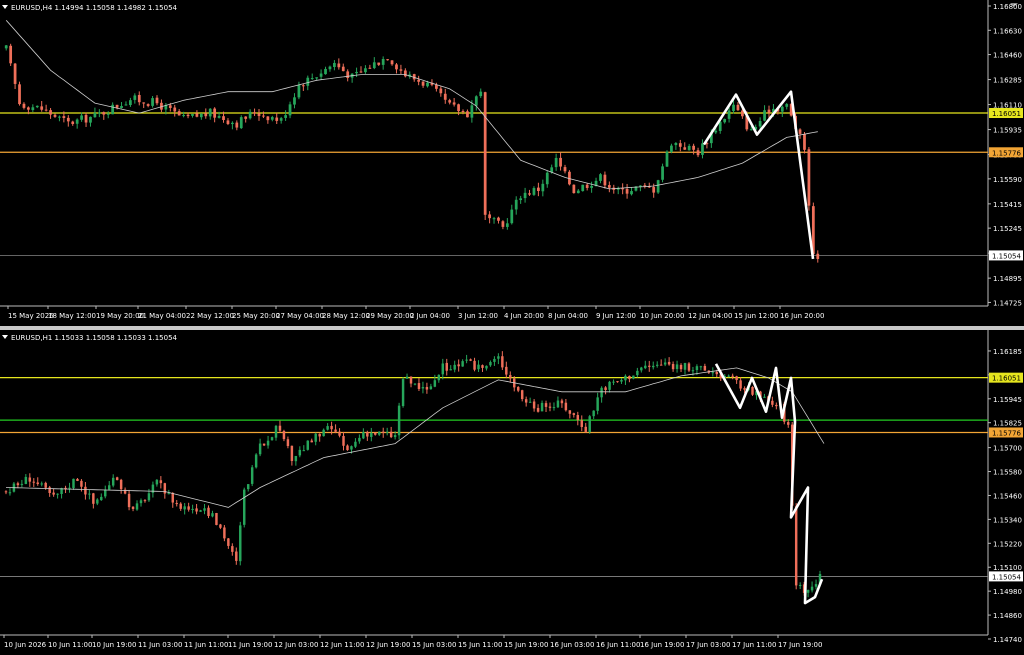  What do you see at coordinates (524, 316) in the screenshot?
I see `h4-x-tick-label: 4 Jun 20:00` at bounding box center [524, 316].